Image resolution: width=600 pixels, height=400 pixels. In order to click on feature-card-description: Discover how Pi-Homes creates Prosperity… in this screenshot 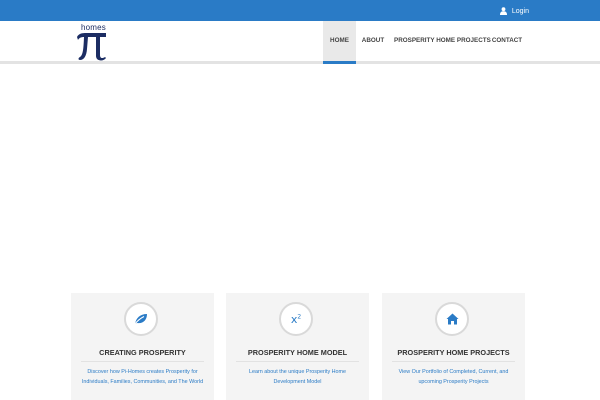, I will do `click(142, 377)`.